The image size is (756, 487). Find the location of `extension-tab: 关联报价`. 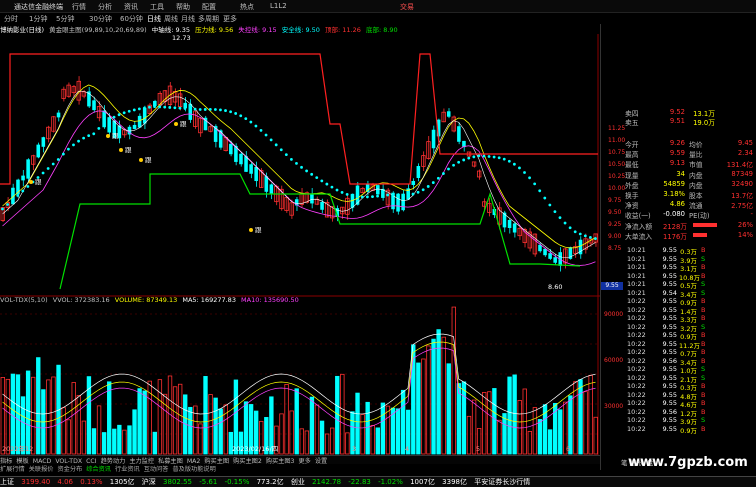

extension-tab: 关联报价 is located at coordinates (41, 469).